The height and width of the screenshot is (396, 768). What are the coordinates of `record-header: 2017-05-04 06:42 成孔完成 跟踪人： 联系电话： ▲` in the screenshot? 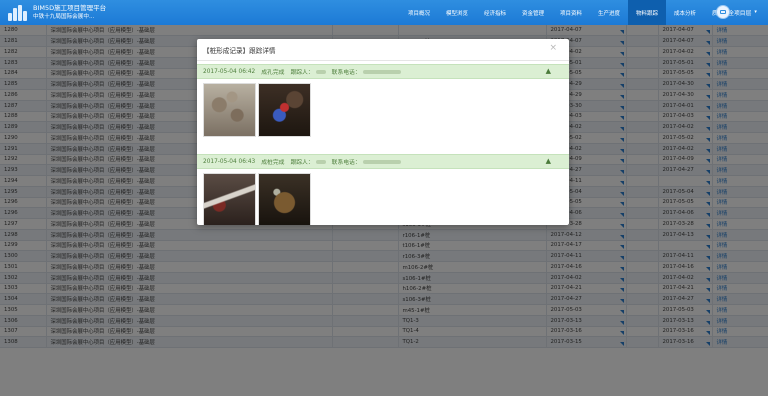 It's located at (383, 71).